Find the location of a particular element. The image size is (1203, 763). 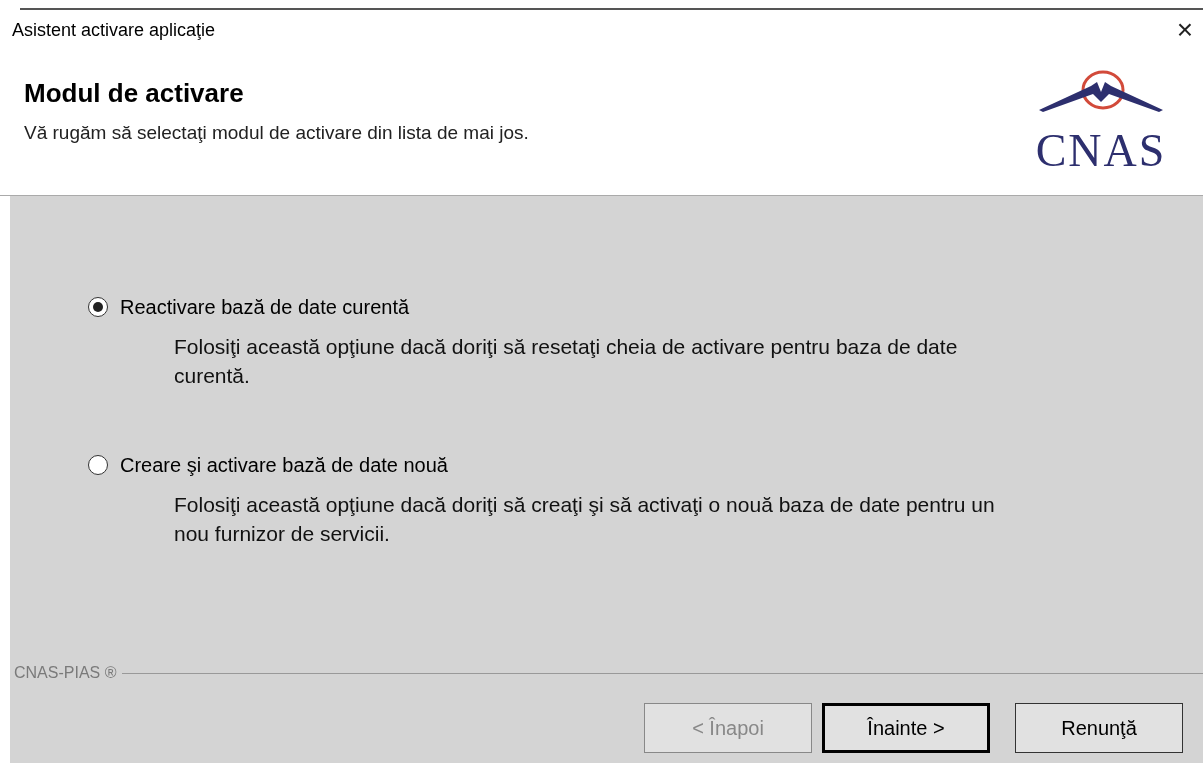

wizard-button: Renunţă is located at coordinates (1099, 728).